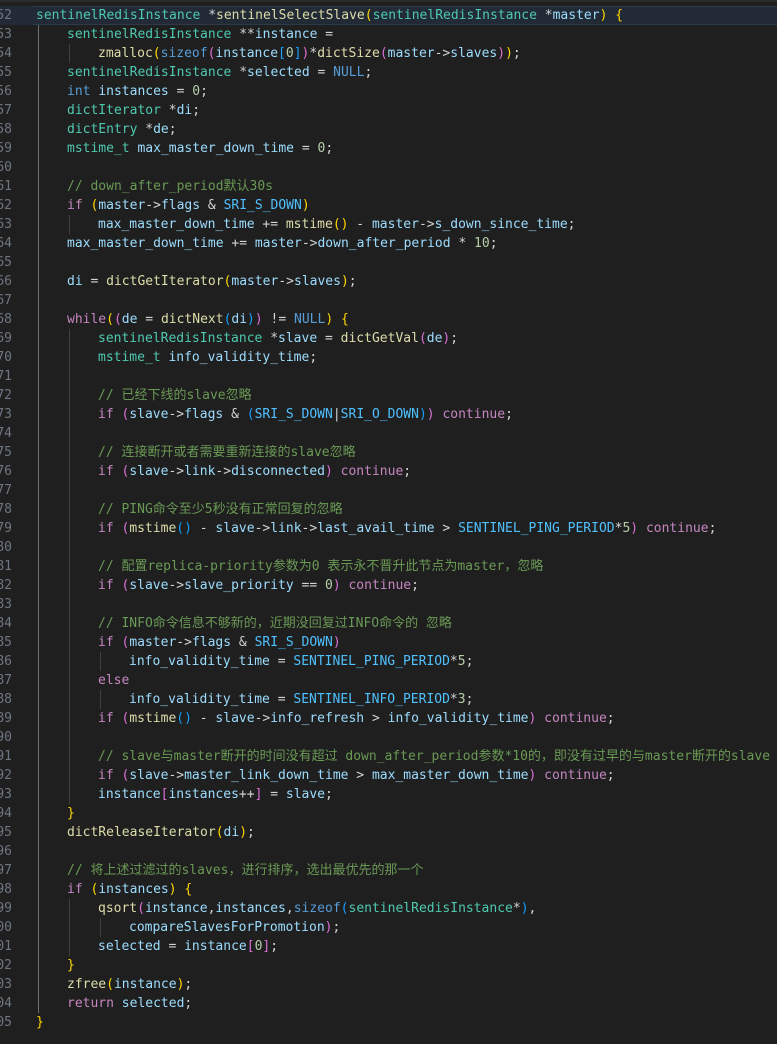 This screenshot has width=777, height=1044. I want to click on code-line: 60, so click(388, 167).